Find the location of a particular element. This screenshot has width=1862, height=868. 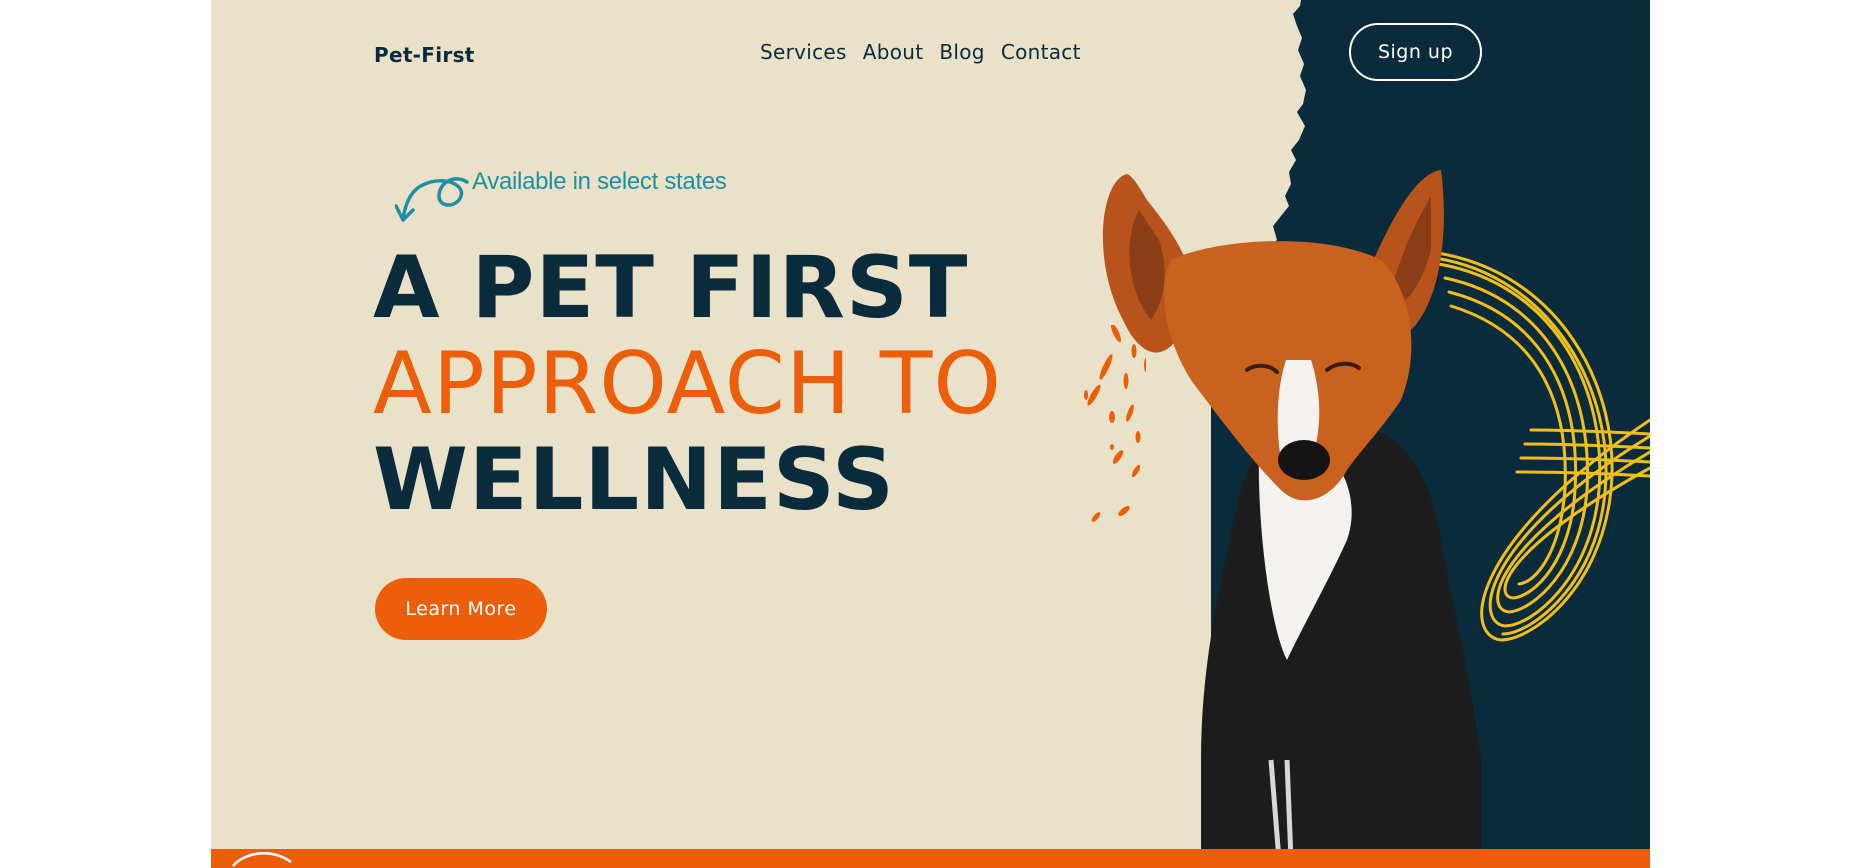

bottom-orange-band is located at coordinates (930, 858).